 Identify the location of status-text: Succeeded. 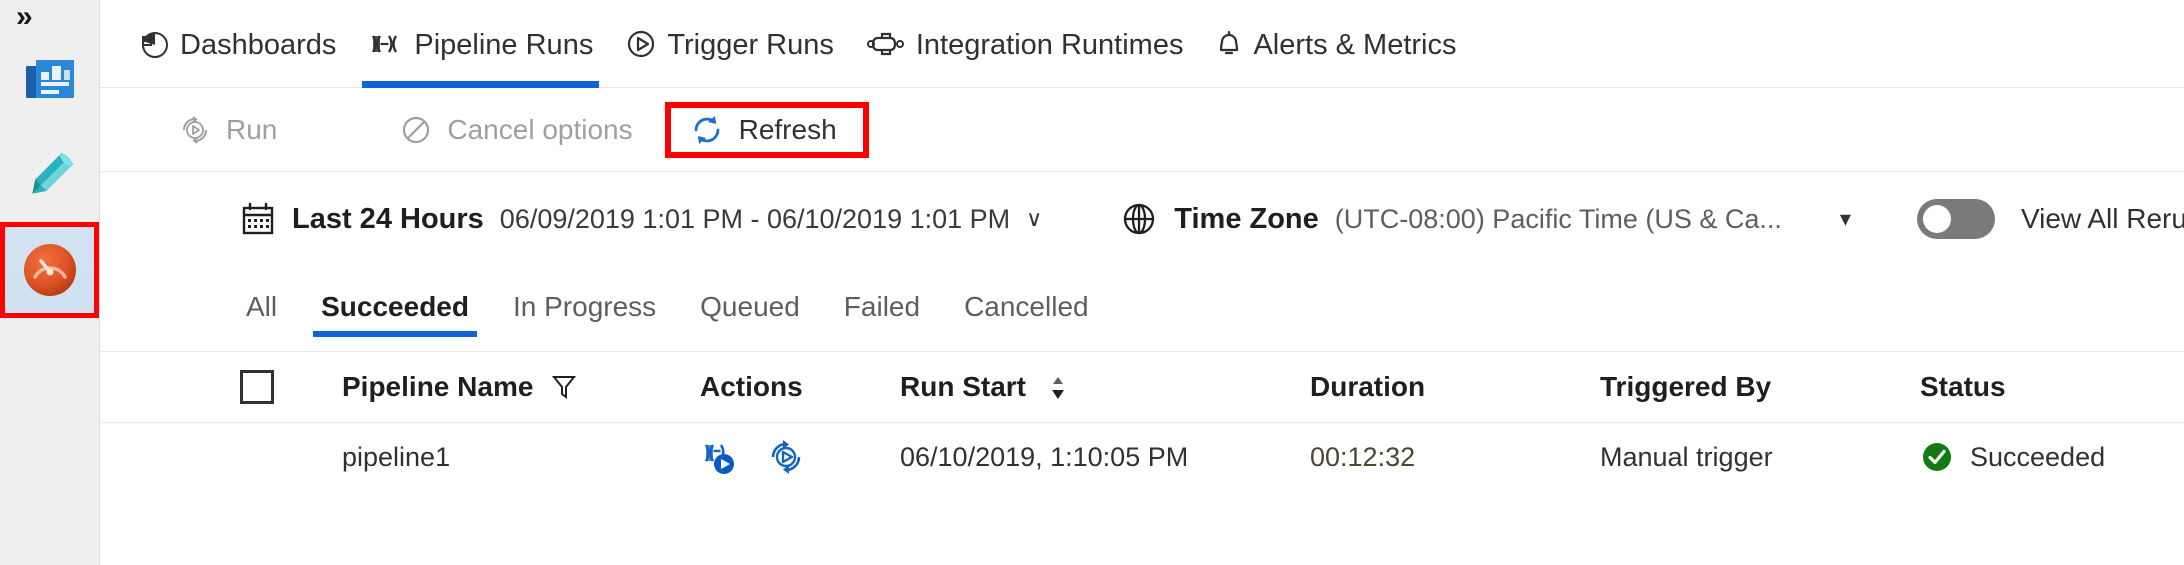
(2038, 456).